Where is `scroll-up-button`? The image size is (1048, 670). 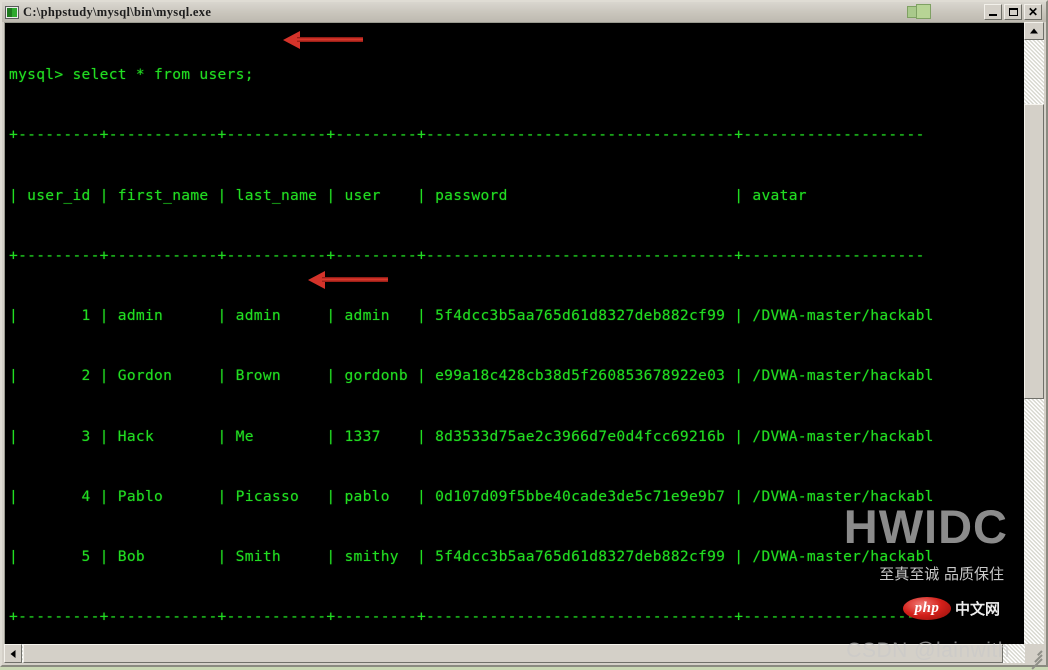 scroll-up-button is located at coordinates (1034, 31).